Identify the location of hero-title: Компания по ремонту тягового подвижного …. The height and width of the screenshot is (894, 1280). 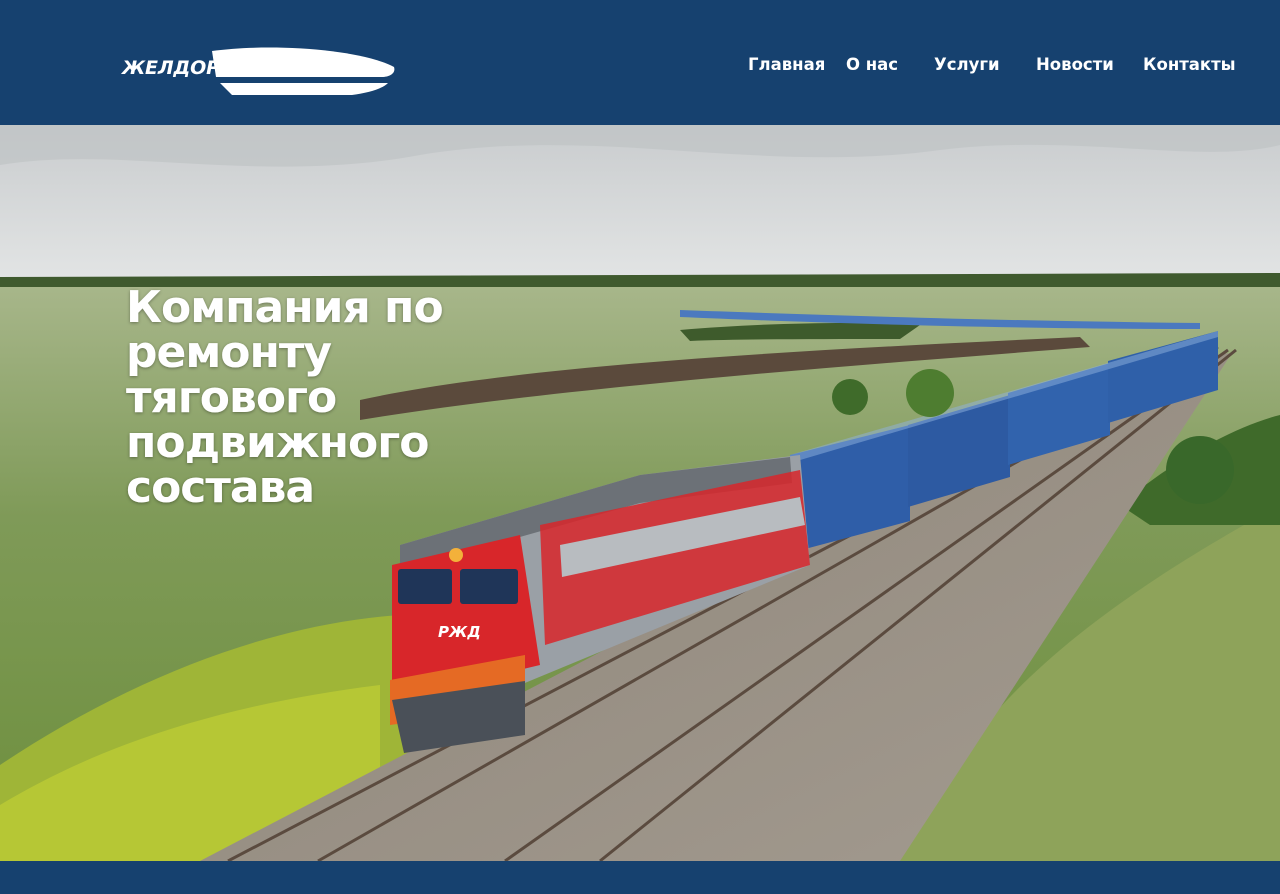
(285, 397).